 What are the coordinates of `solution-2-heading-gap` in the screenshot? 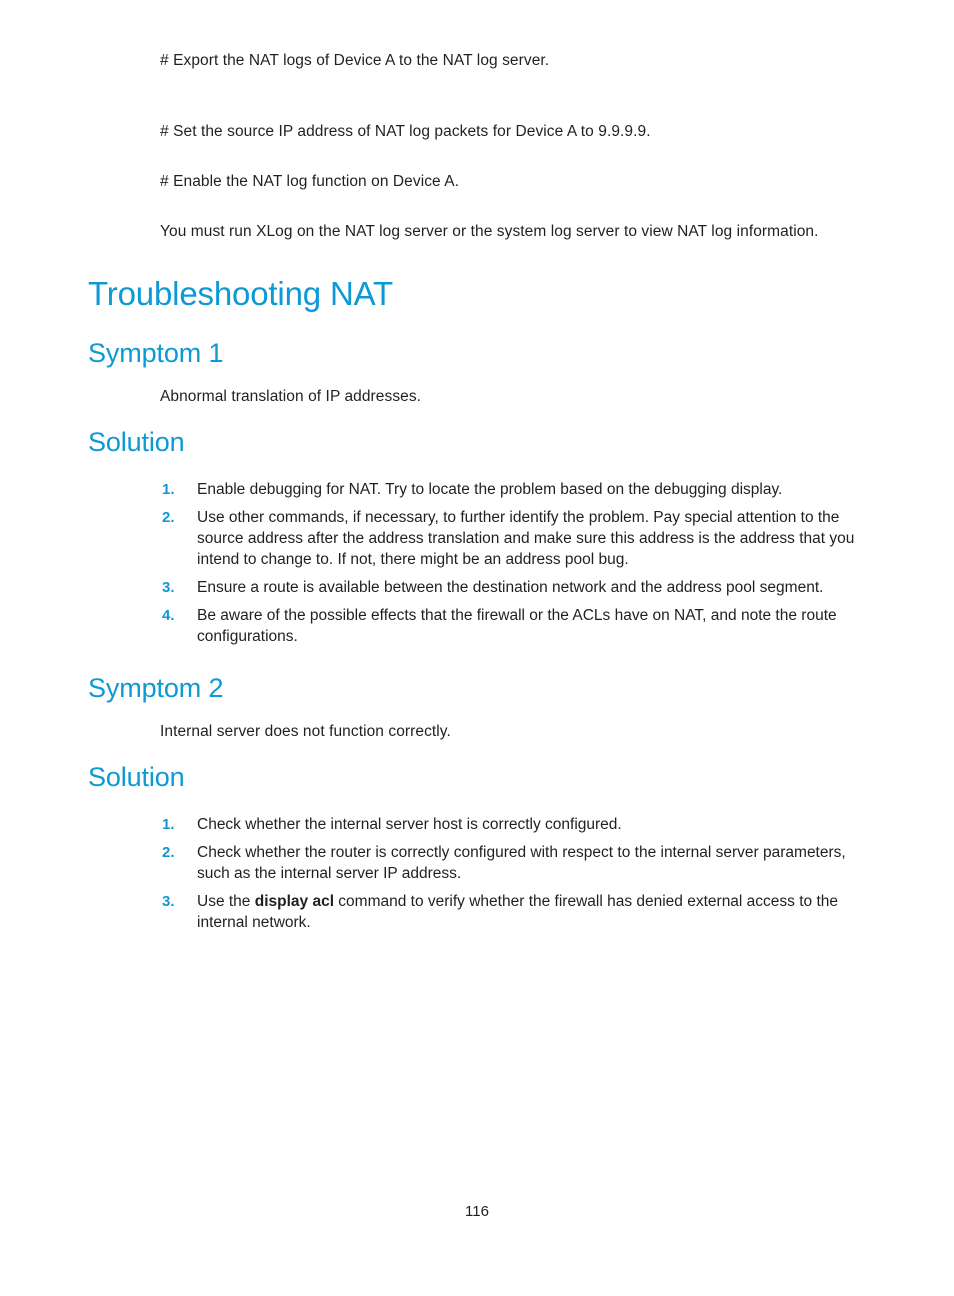 It's located at (477, 751).